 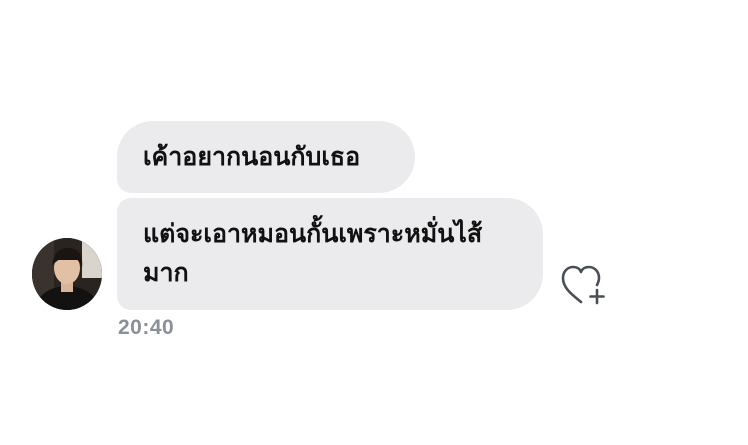 What do you see at coordinates (584, 285) in the screenshot?
I see `heart-plus-icon` at bounding box center [584, 285].